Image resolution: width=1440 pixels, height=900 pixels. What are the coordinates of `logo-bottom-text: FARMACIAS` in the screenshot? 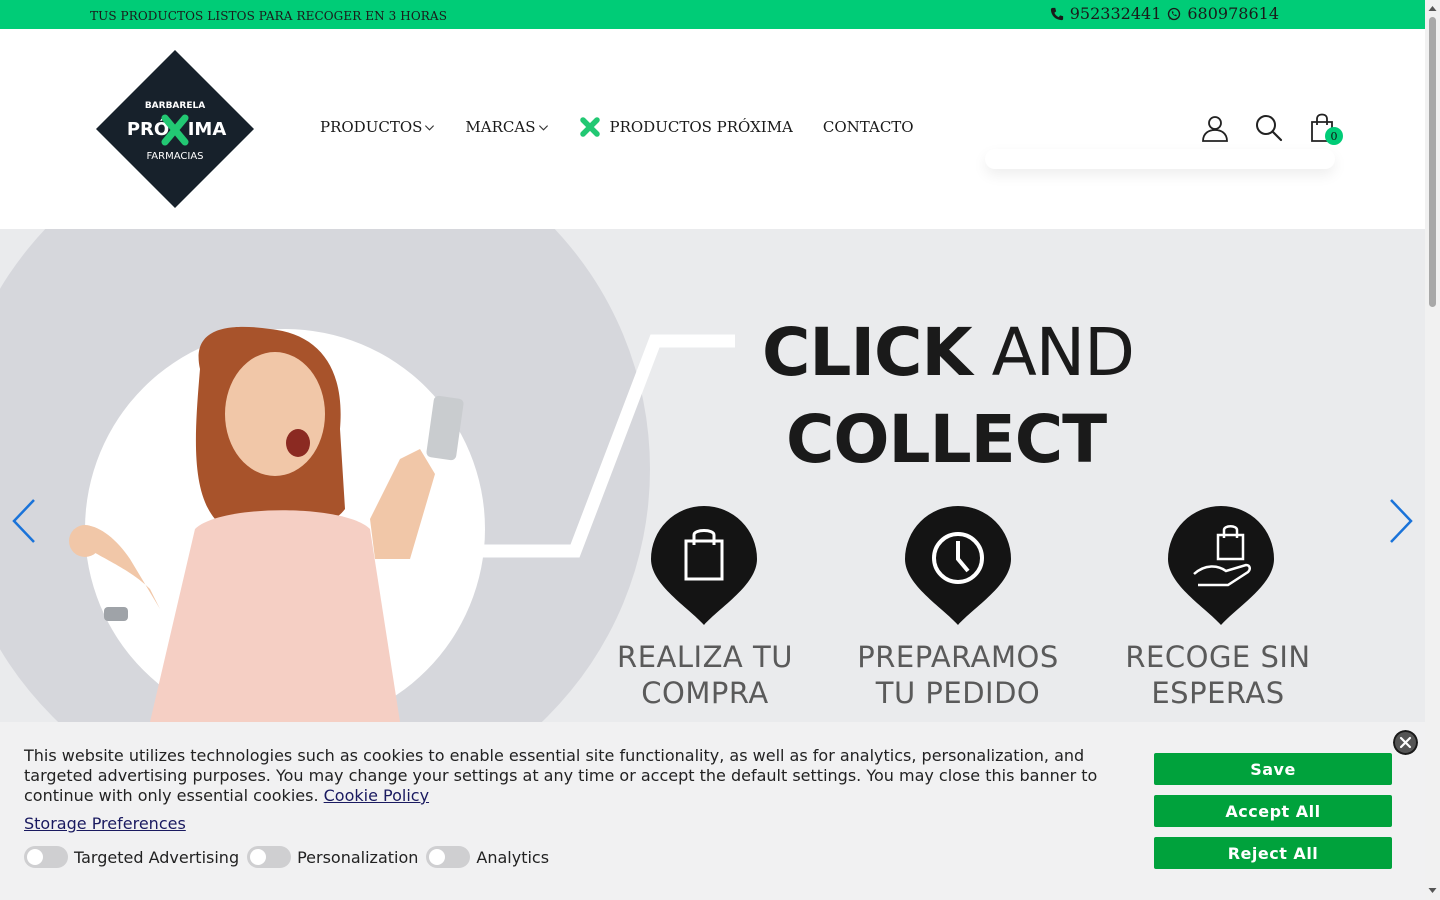 It's located at (174, 156).